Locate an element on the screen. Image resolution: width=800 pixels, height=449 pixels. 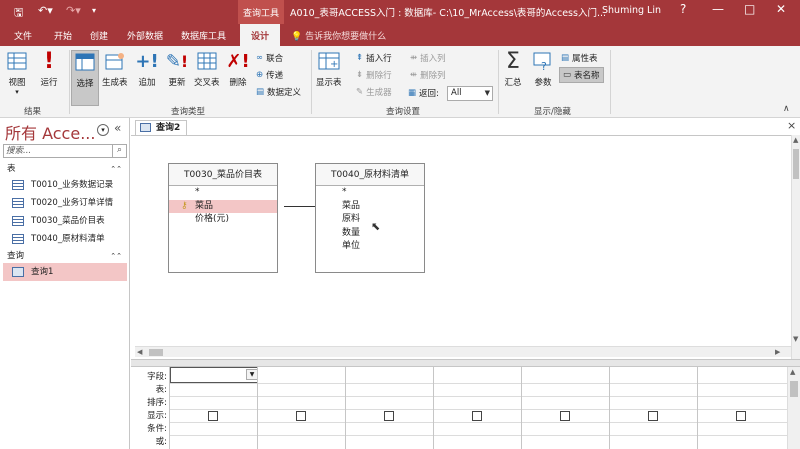
field-item: 单位 is located at coordinates (370, 247).